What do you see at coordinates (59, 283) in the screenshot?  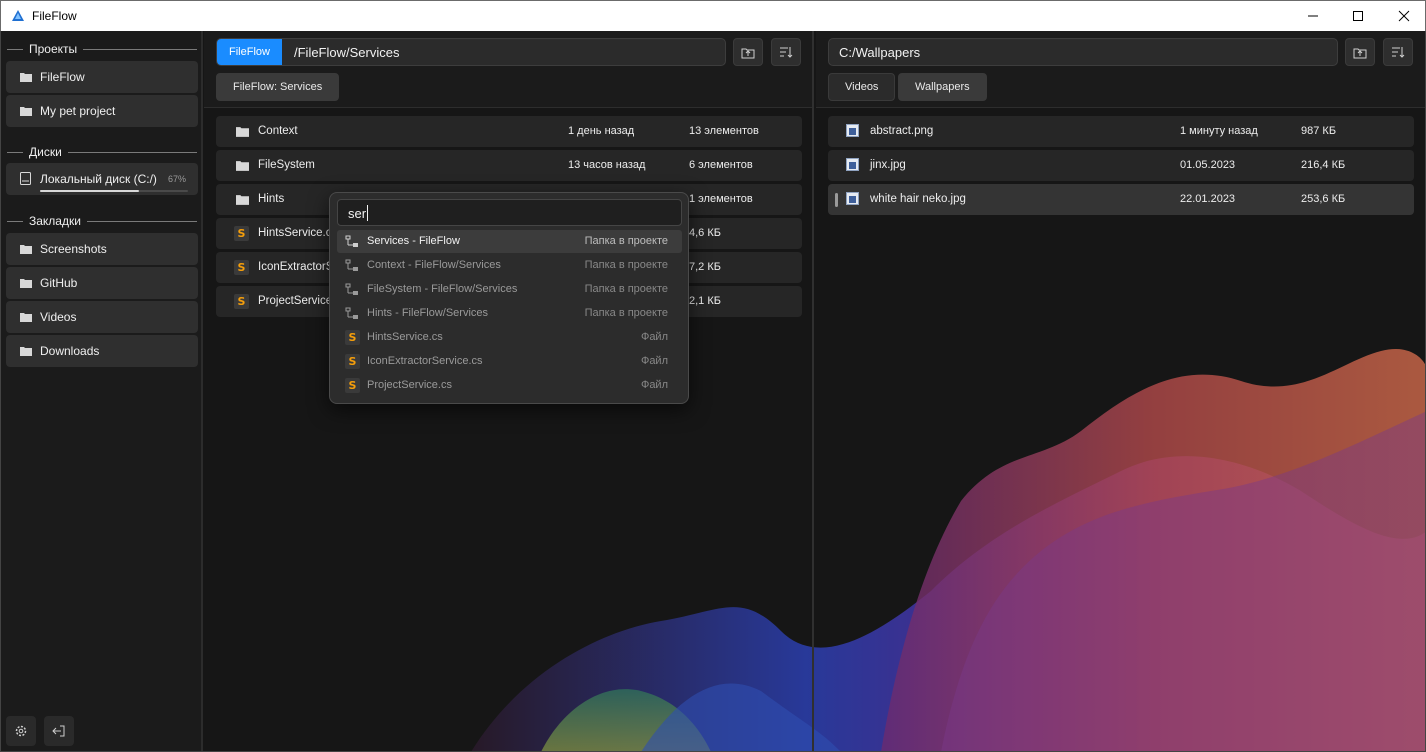 I see `sidebar-item-label: GitHub` at bounding box center [59, 283].